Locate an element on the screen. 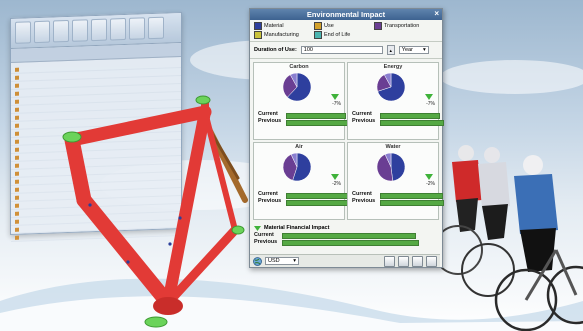 The image size is (583, 331). legend-label: End of Life is located at coordinates (337, 35).